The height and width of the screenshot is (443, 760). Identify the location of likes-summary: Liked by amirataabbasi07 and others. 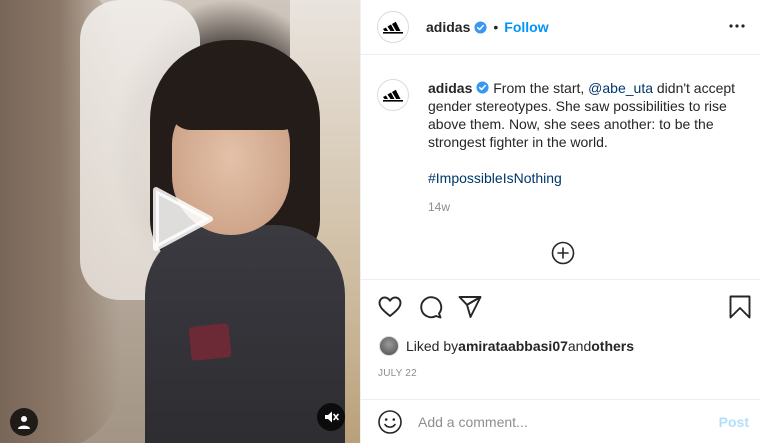
(506, 346).